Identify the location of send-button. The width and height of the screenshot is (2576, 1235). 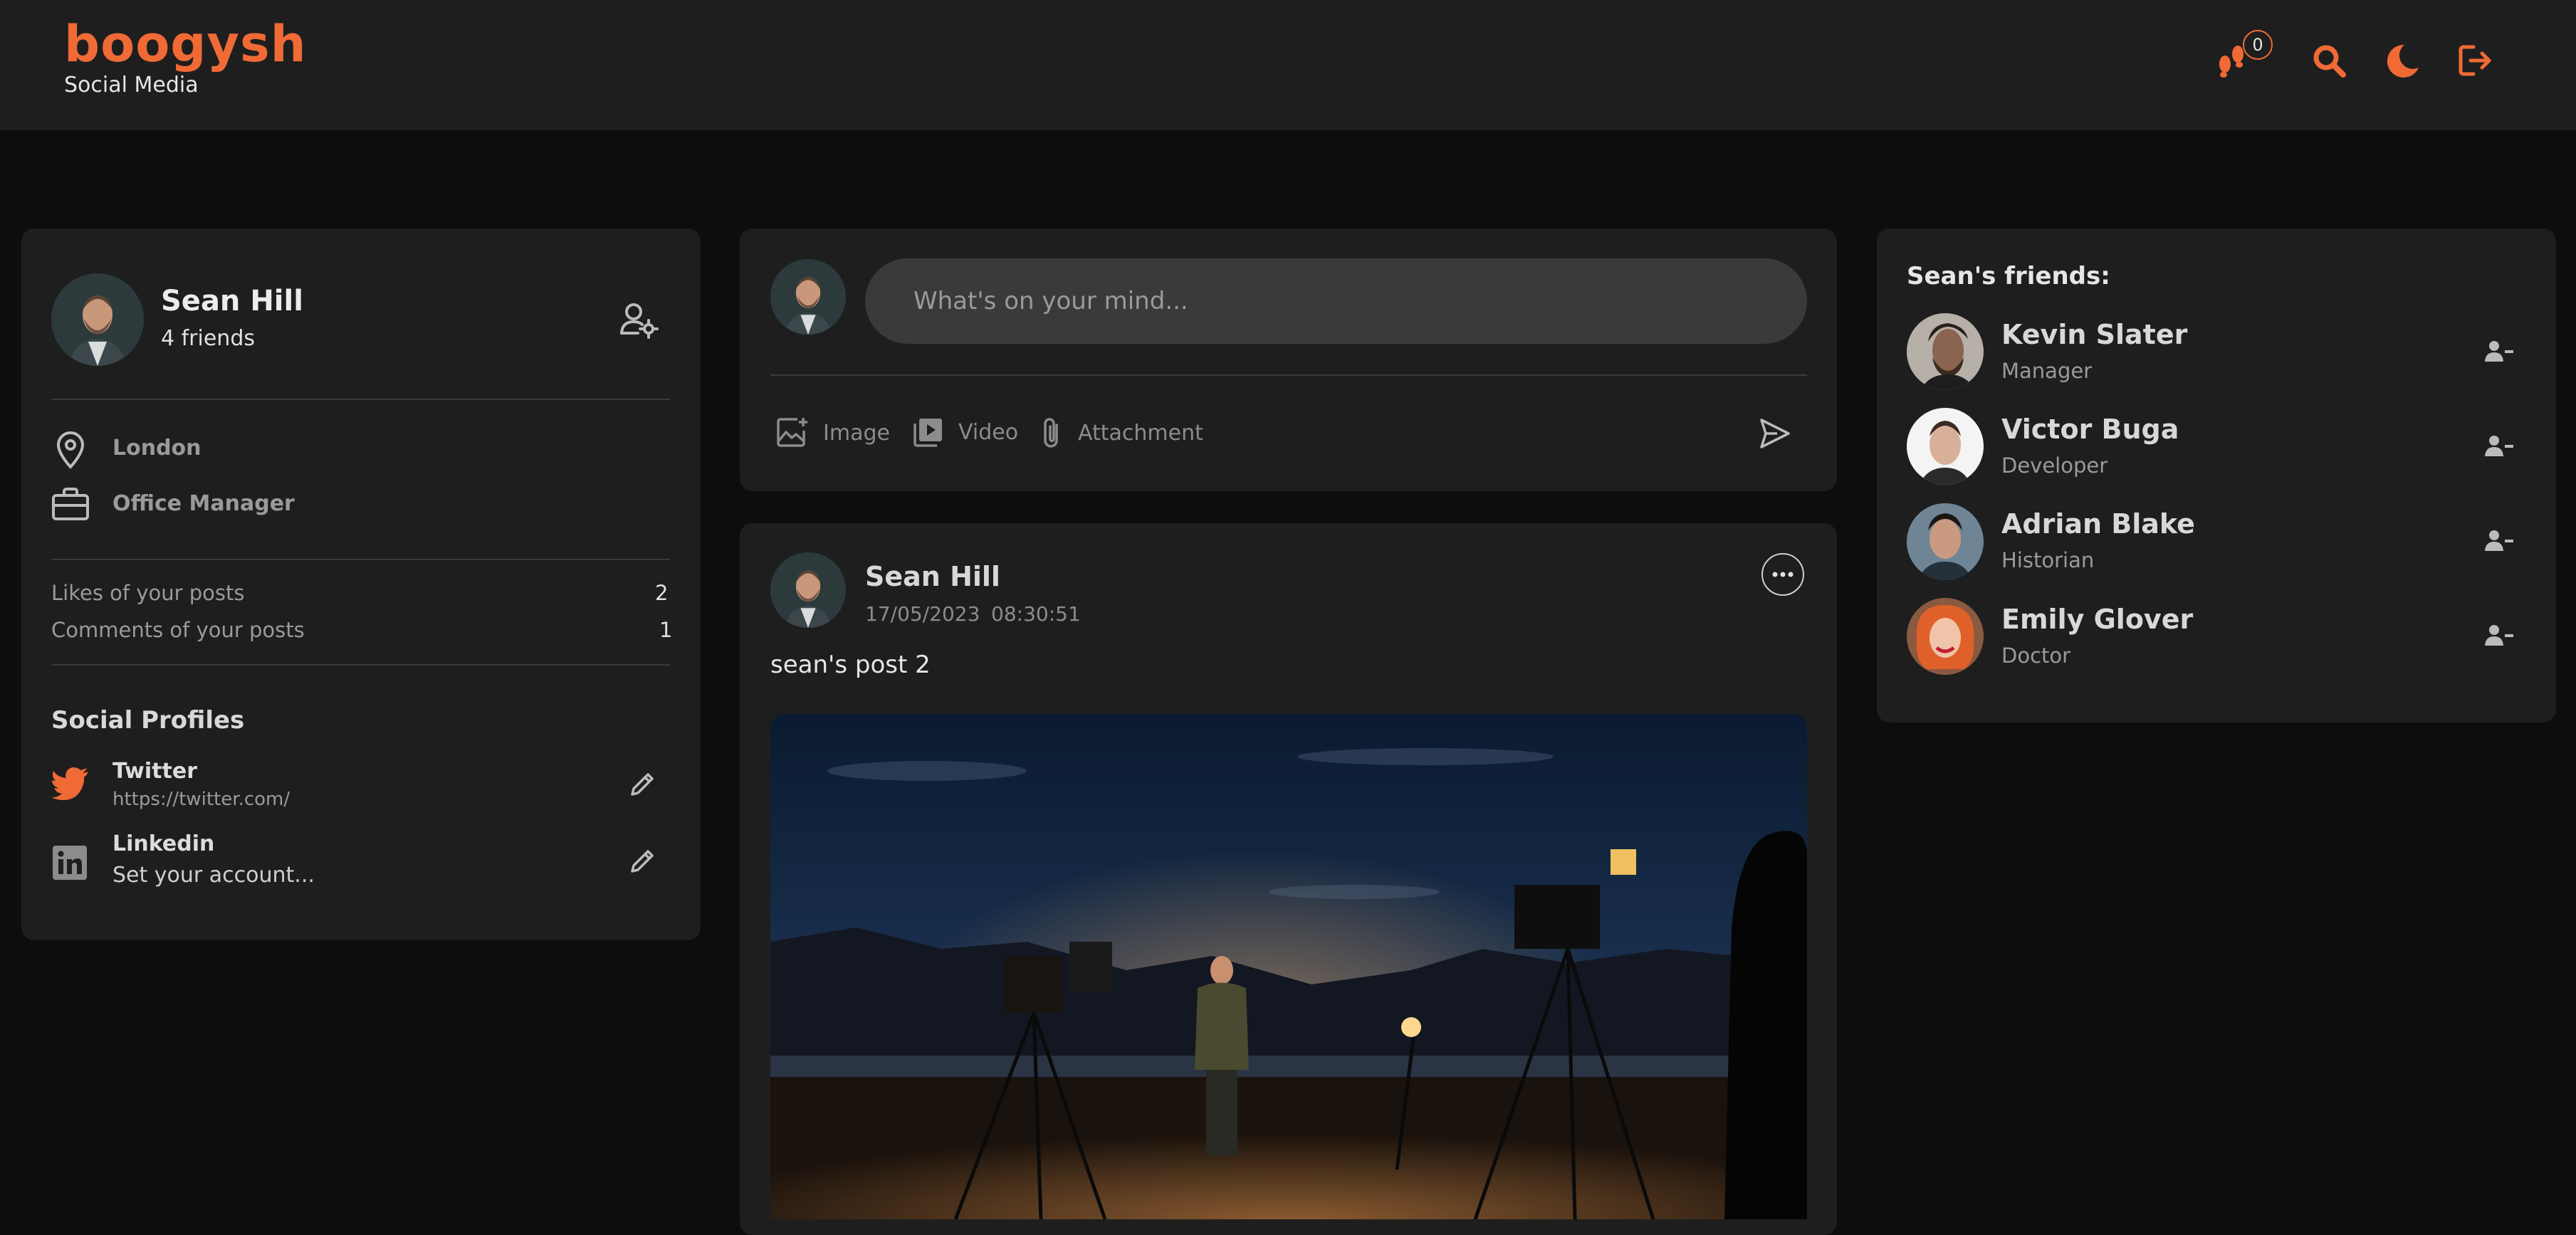
(1775, 435).